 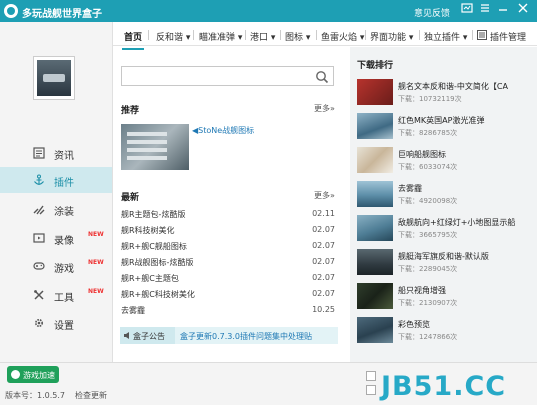 What do you see at coordinates (324, 108) in the screenshot?
I see `recommend-more-link: 更多»` at bounding box center [324, 108].